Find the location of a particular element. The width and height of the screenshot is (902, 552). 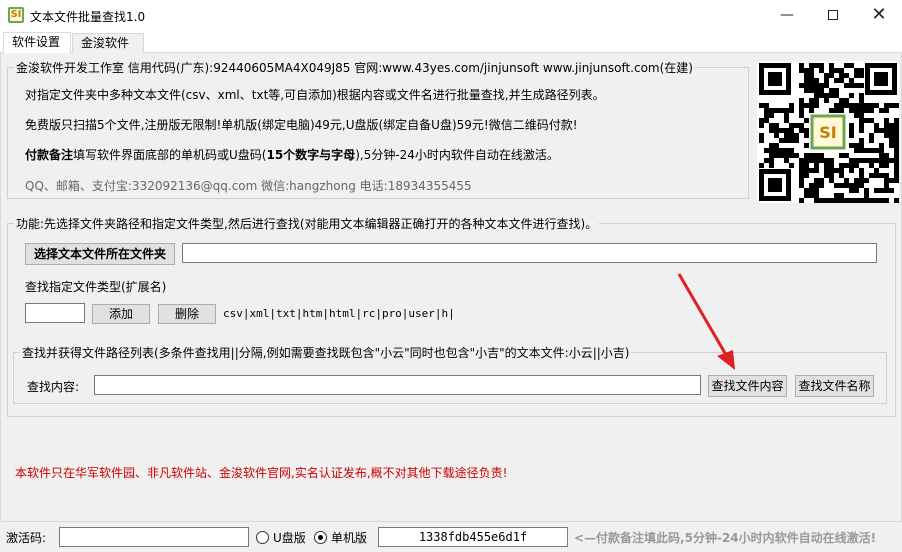

tab-strip: 软件设置 金浚软件 is located at coordinates (451, 43).